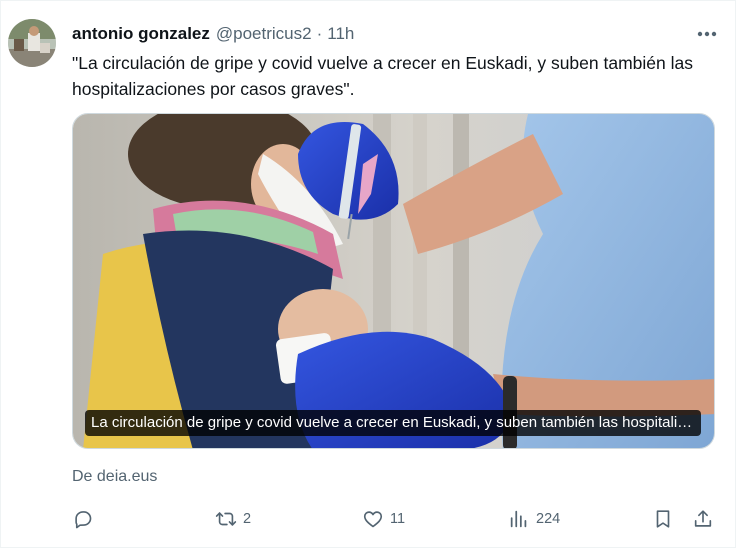 The image size is (736, 548). I want to click on retweet-icon, so click(226, 519).